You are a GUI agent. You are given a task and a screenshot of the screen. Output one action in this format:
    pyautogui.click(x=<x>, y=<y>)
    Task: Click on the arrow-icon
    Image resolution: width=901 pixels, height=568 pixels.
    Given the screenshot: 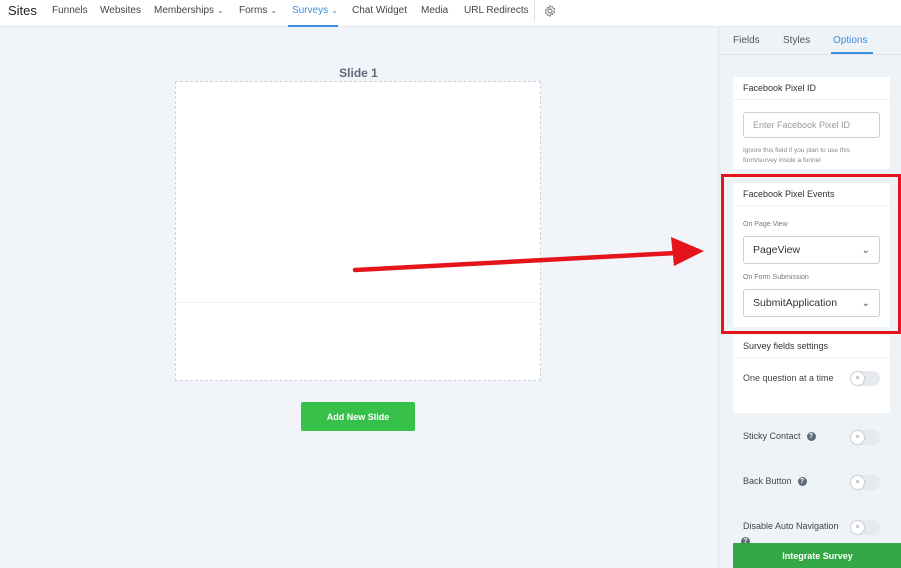 What is the action you would take?
    pyautogui.click(x=528, y=255)
    